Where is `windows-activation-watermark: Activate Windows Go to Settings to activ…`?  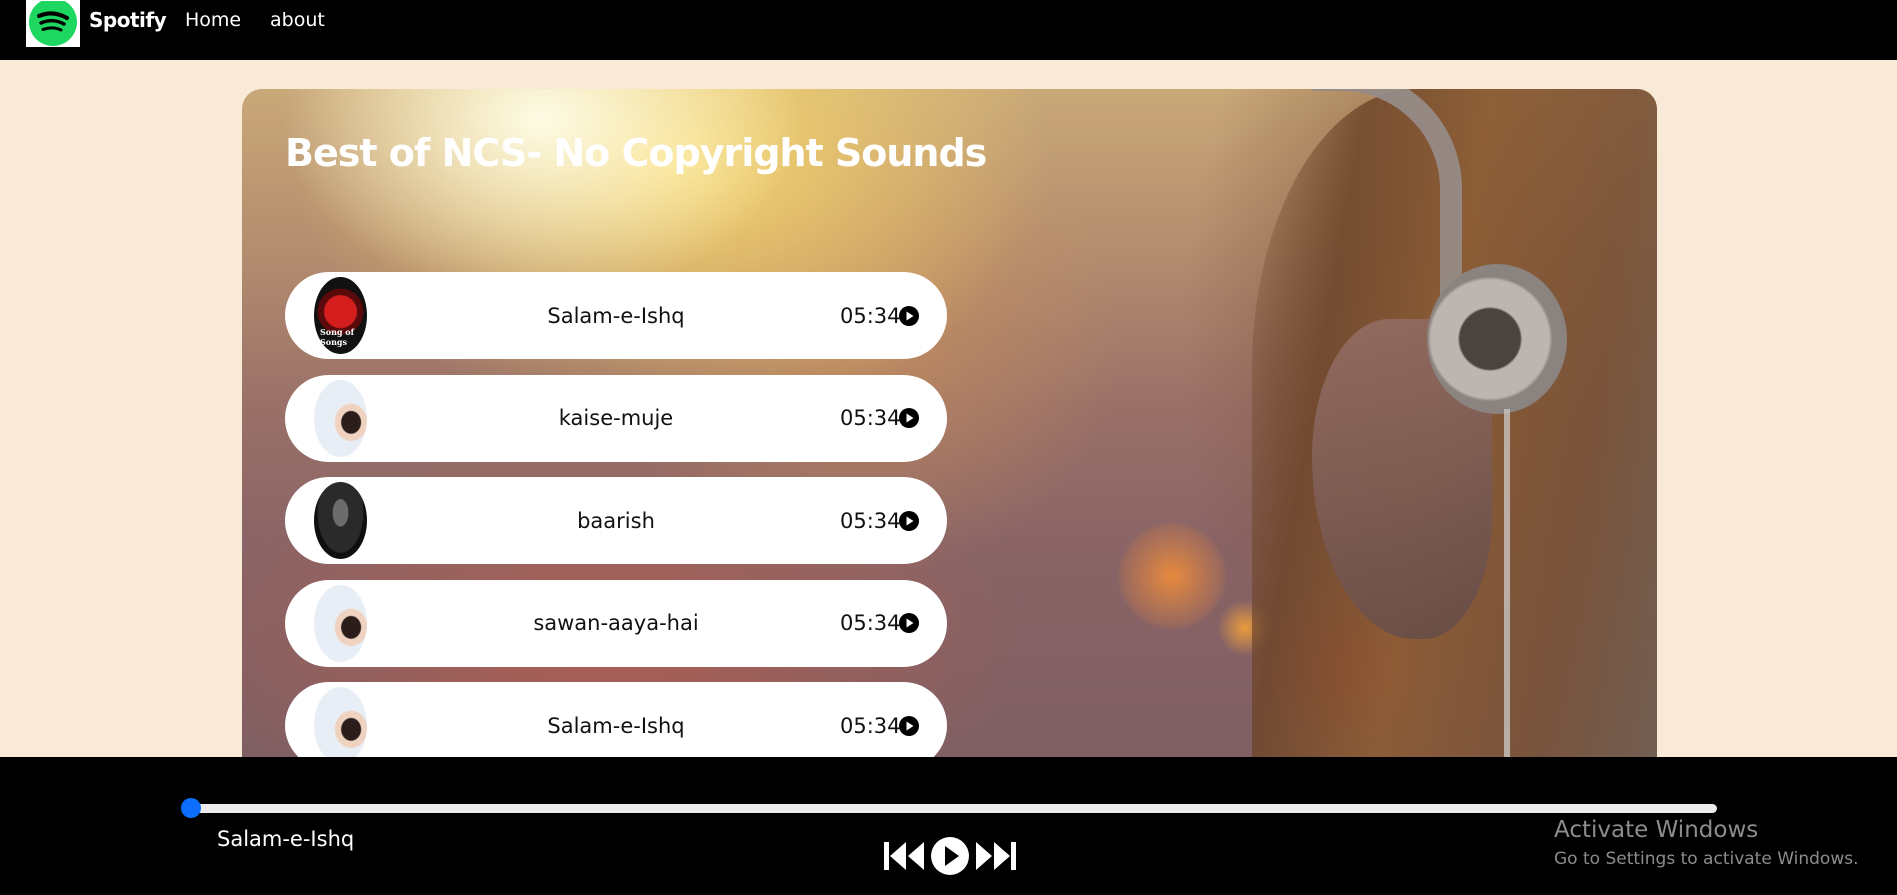
windows-activation-watermark: Activate Windows Go to Settings to activ… is located at coordinates (1706, 843).